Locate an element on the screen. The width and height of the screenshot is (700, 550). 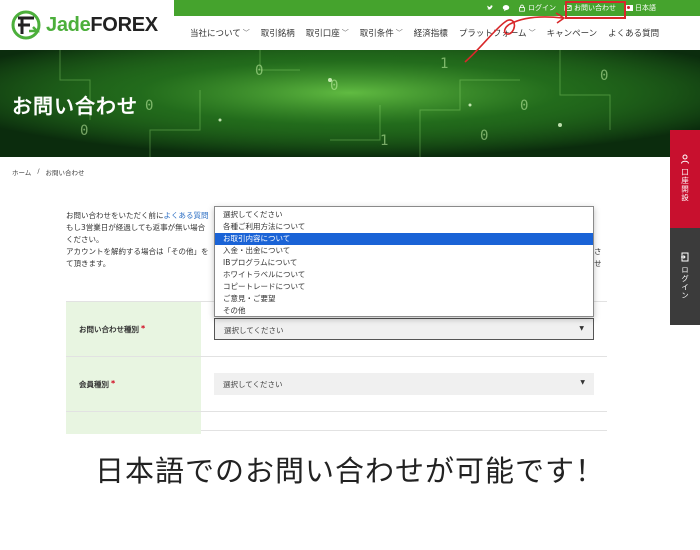
inquiry-type-label-text: お問い合わせ種別 is located at coordinates (109, 329).